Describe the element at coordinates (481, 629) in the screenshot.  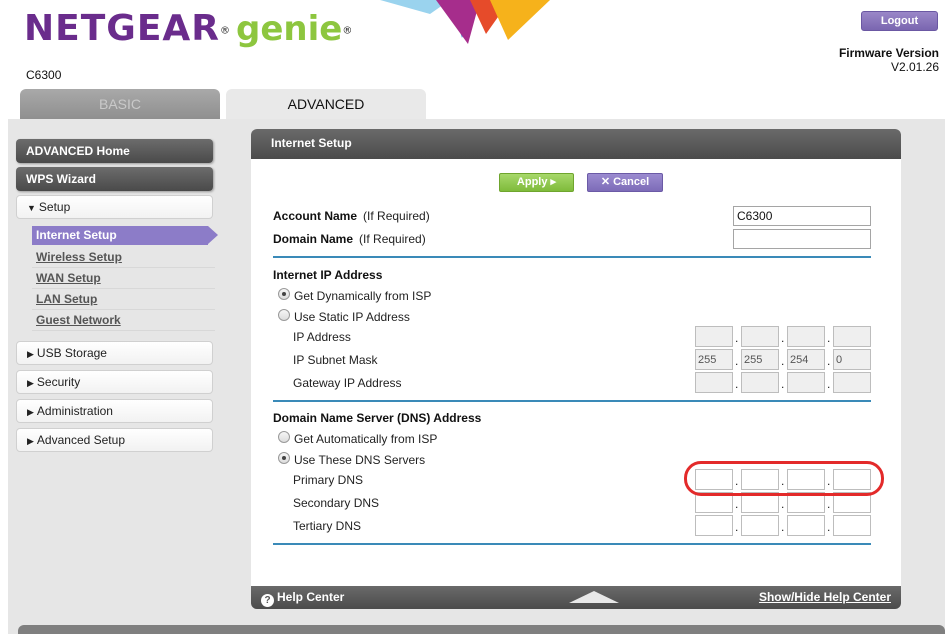
I see `bottom-bar` at that location.